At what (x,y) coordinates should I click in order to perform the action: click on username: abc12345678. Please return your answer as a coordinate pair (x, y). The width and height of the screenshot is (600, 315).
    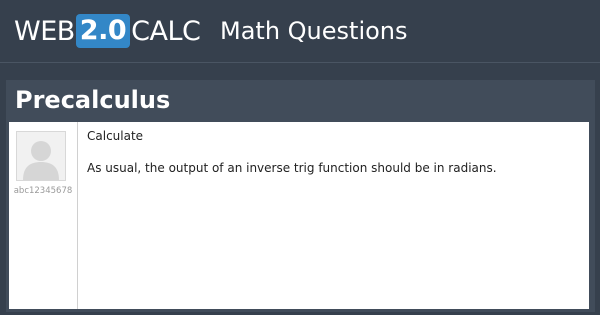
    Looking at the image, I should click on (43, 191).